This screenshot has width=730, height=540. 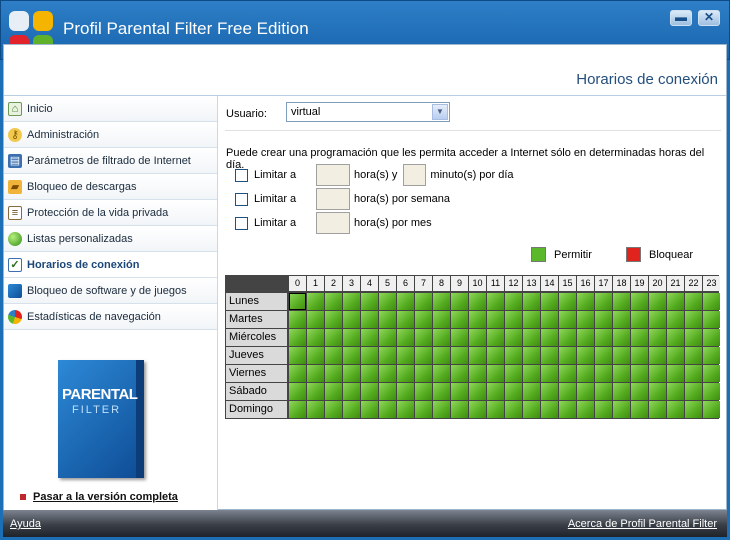 What do you see at coordinates (110, 109) in the screenshot?
I see `sidebar-item-inicio: ⌂ Inicio` at bounding box center [110, 109].